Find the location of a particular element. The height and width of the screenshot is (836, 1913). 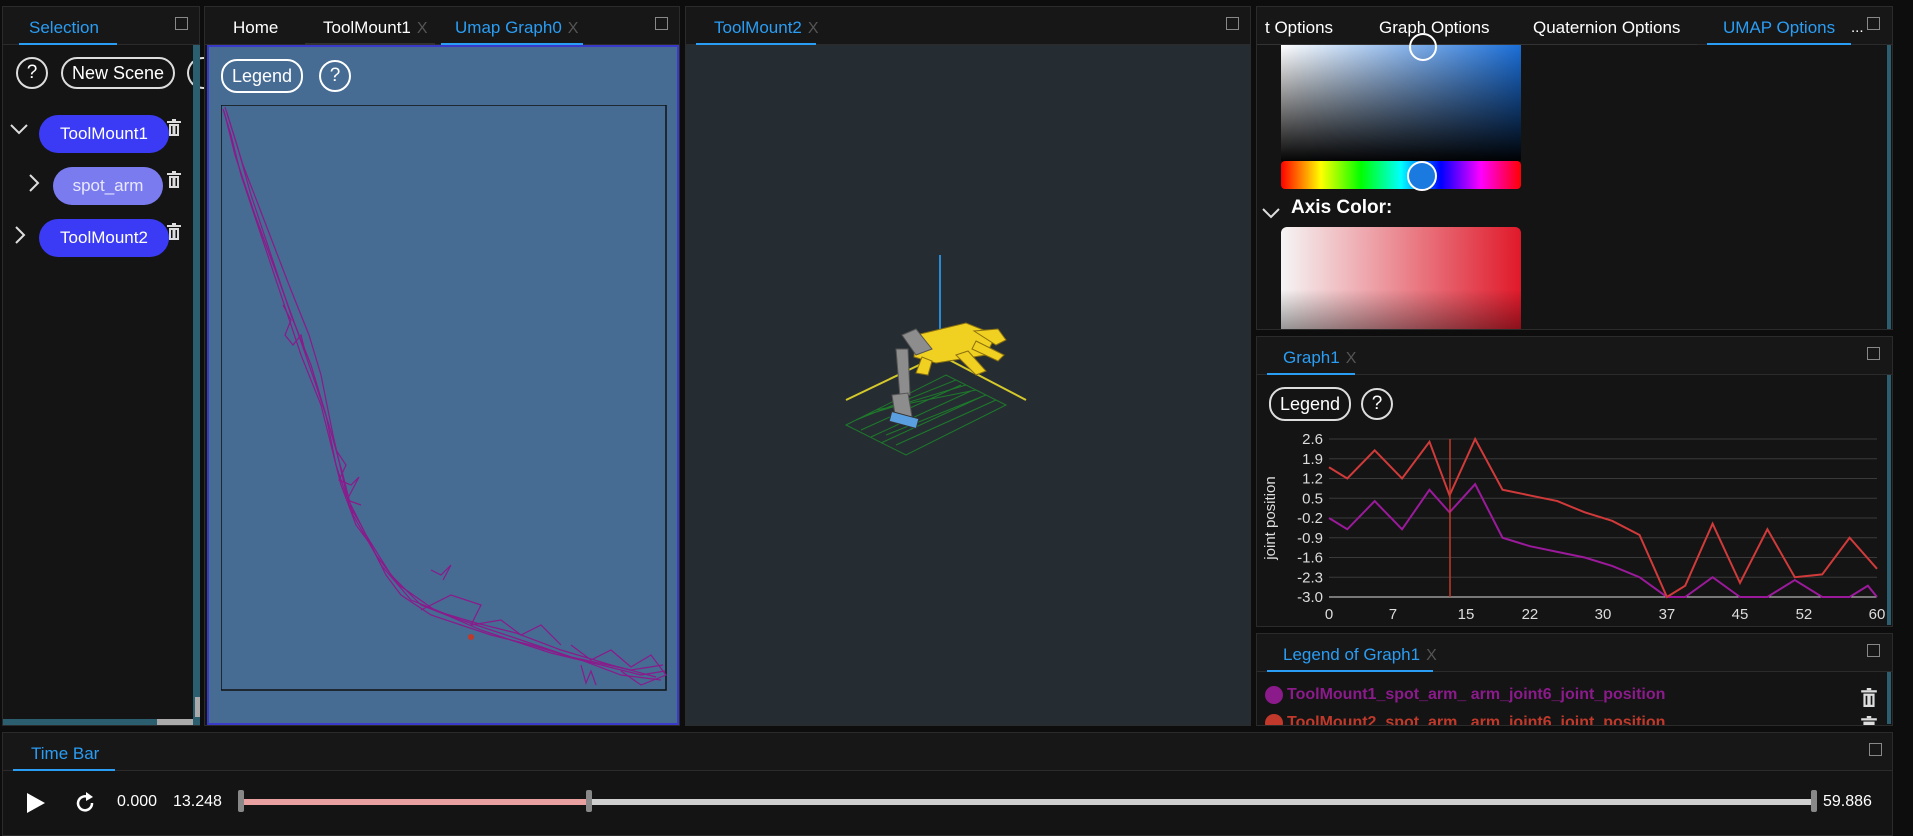

graph-tabbar: Graph1 X is located at coordinates (1574, 356).